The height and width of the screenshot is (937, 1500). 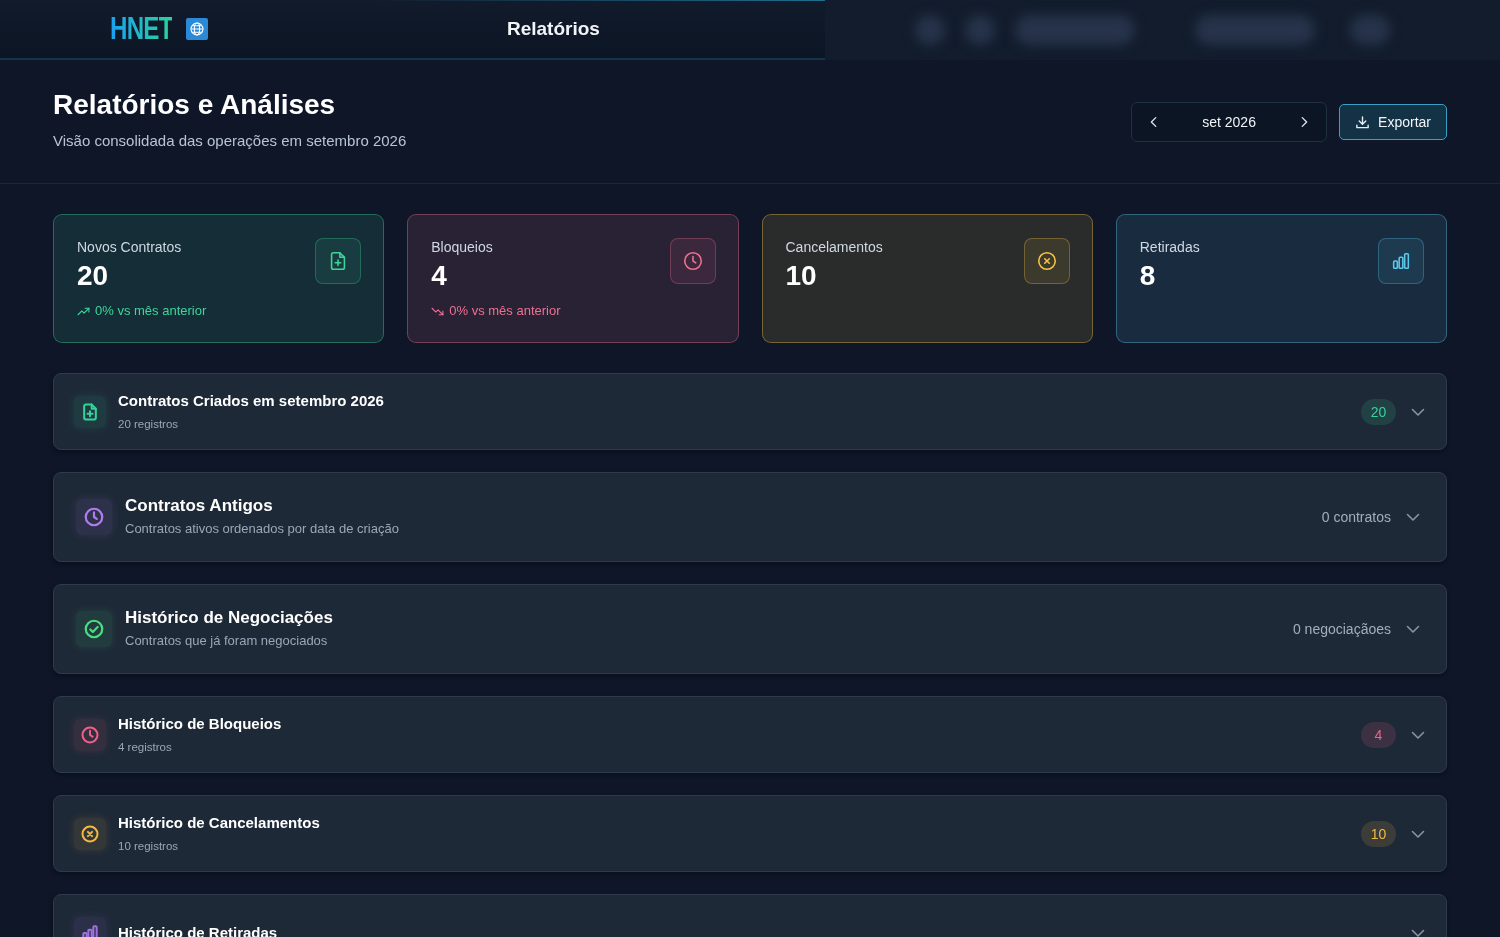 I want to click on document-plus-icon, so click(x=90, y=411).